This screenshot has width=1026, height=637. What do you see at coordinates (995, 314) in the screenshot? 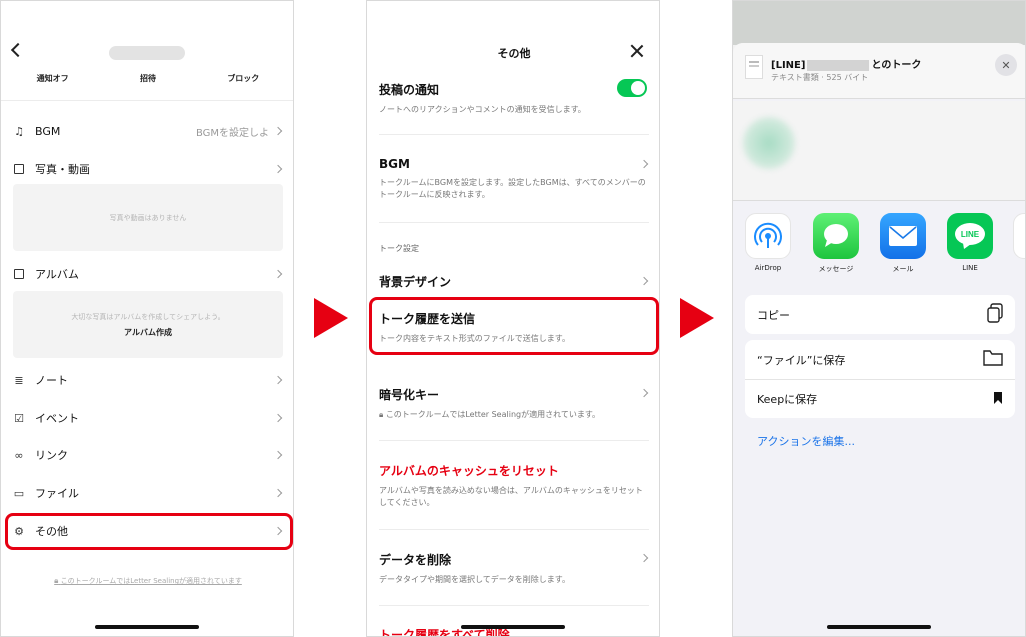
I see `copy-icon` at bounding box center [995, 314].